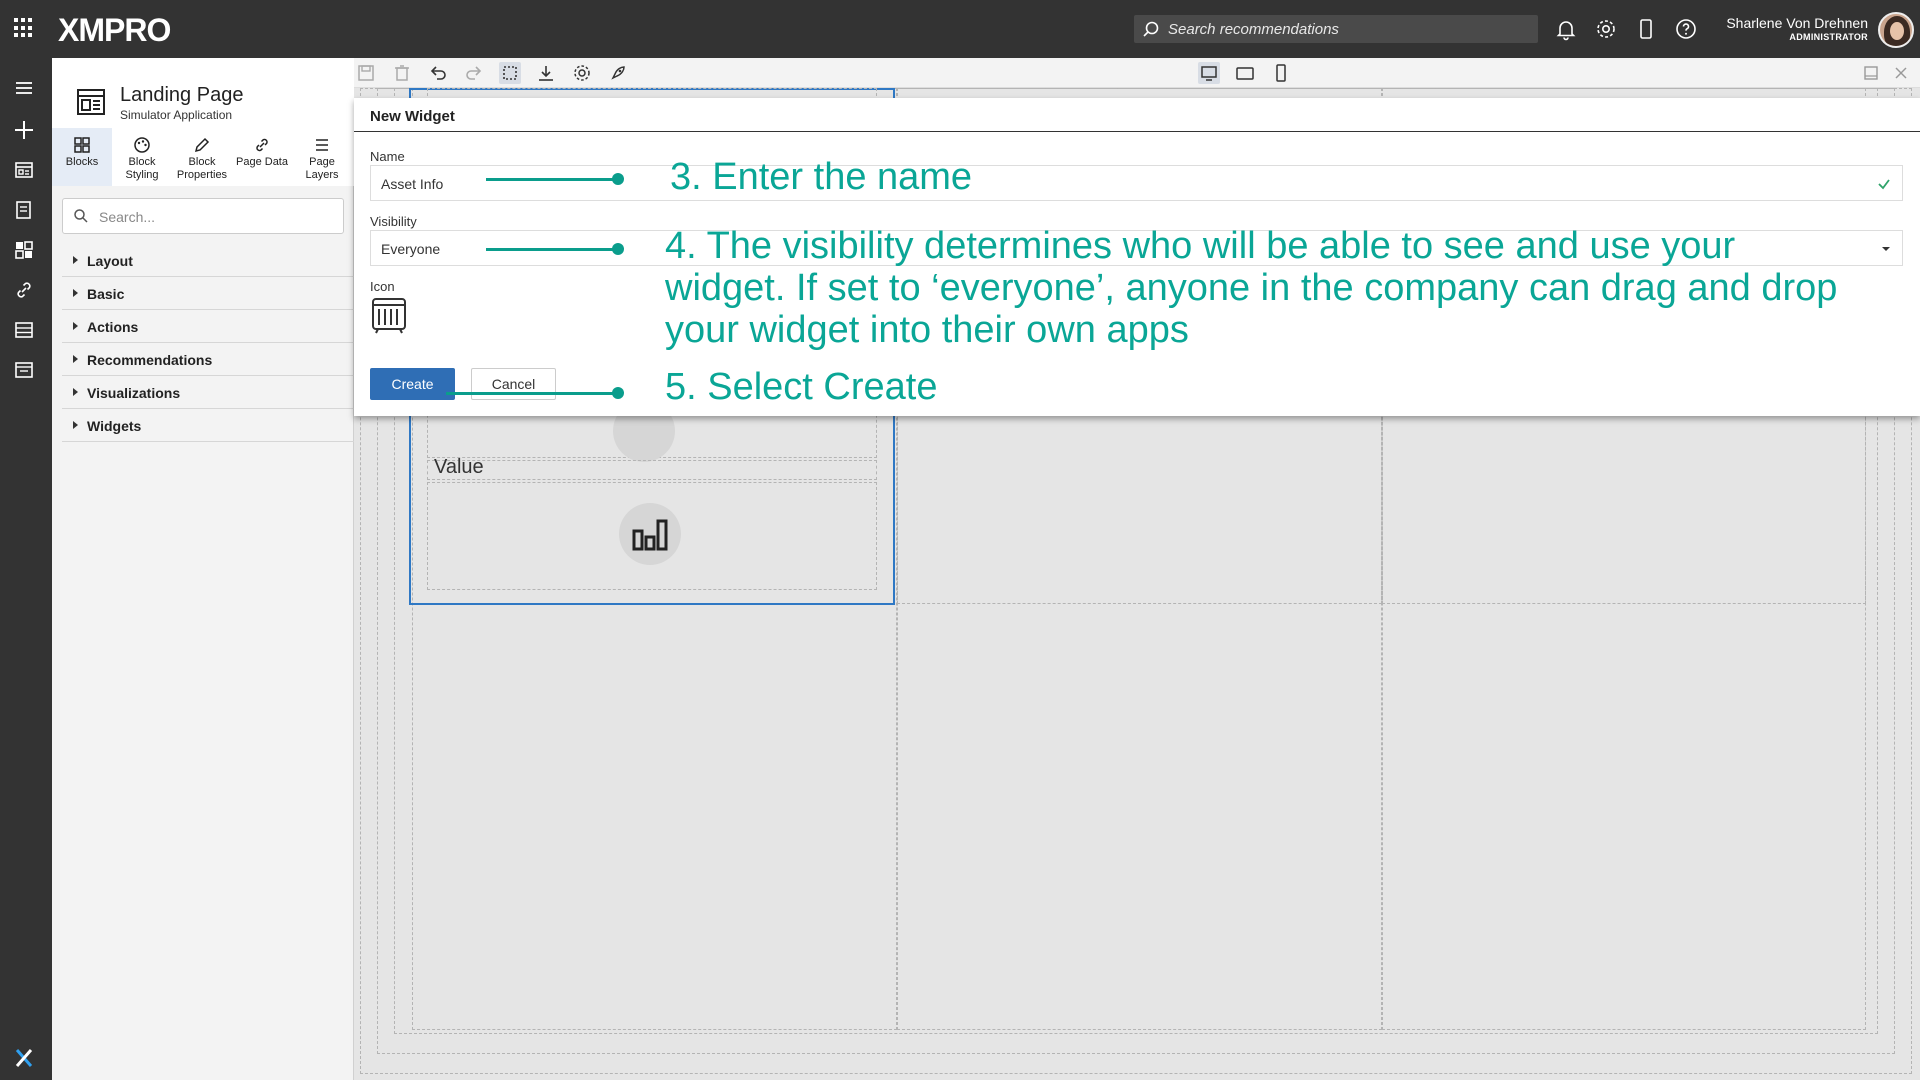 Image resolution: width=1920 pixels, height=1080 pixels. Describe the element at coordinates (262, 162) in the screenshot. I see `tab-label: Page Data` at that location.